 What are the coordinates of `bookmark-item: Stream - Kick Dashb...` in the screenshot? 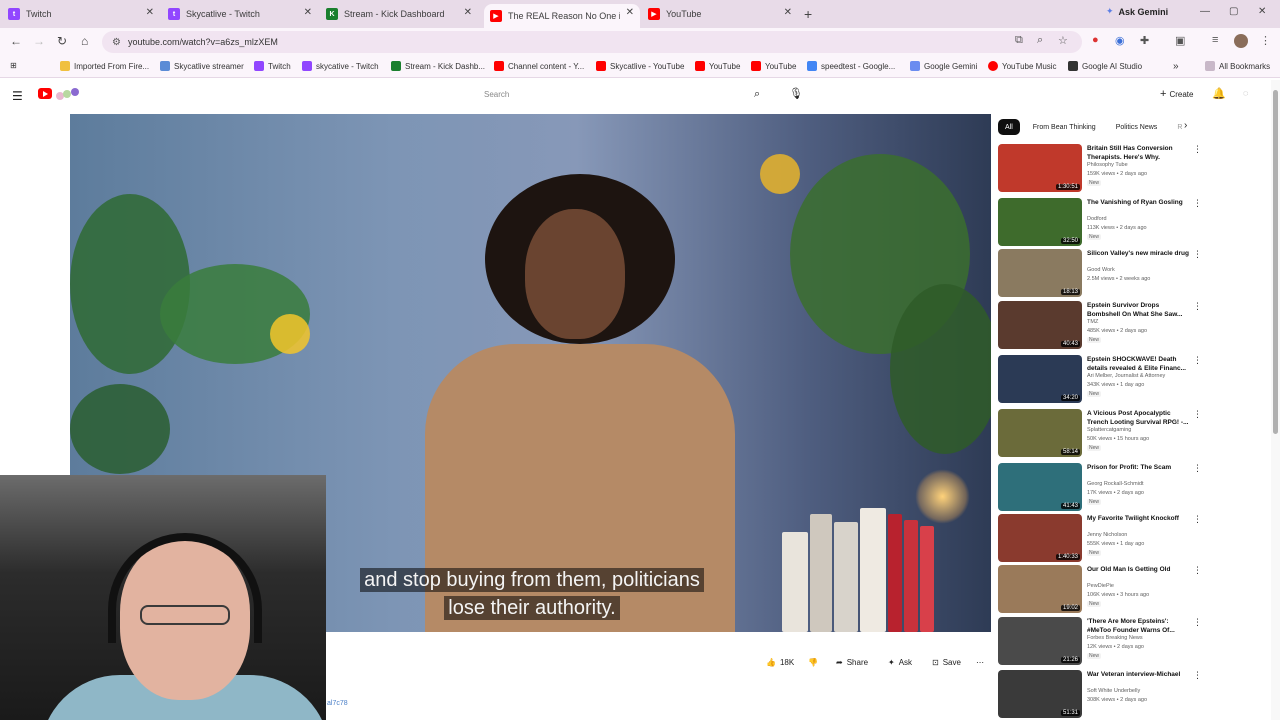 It's located at (438, 66).